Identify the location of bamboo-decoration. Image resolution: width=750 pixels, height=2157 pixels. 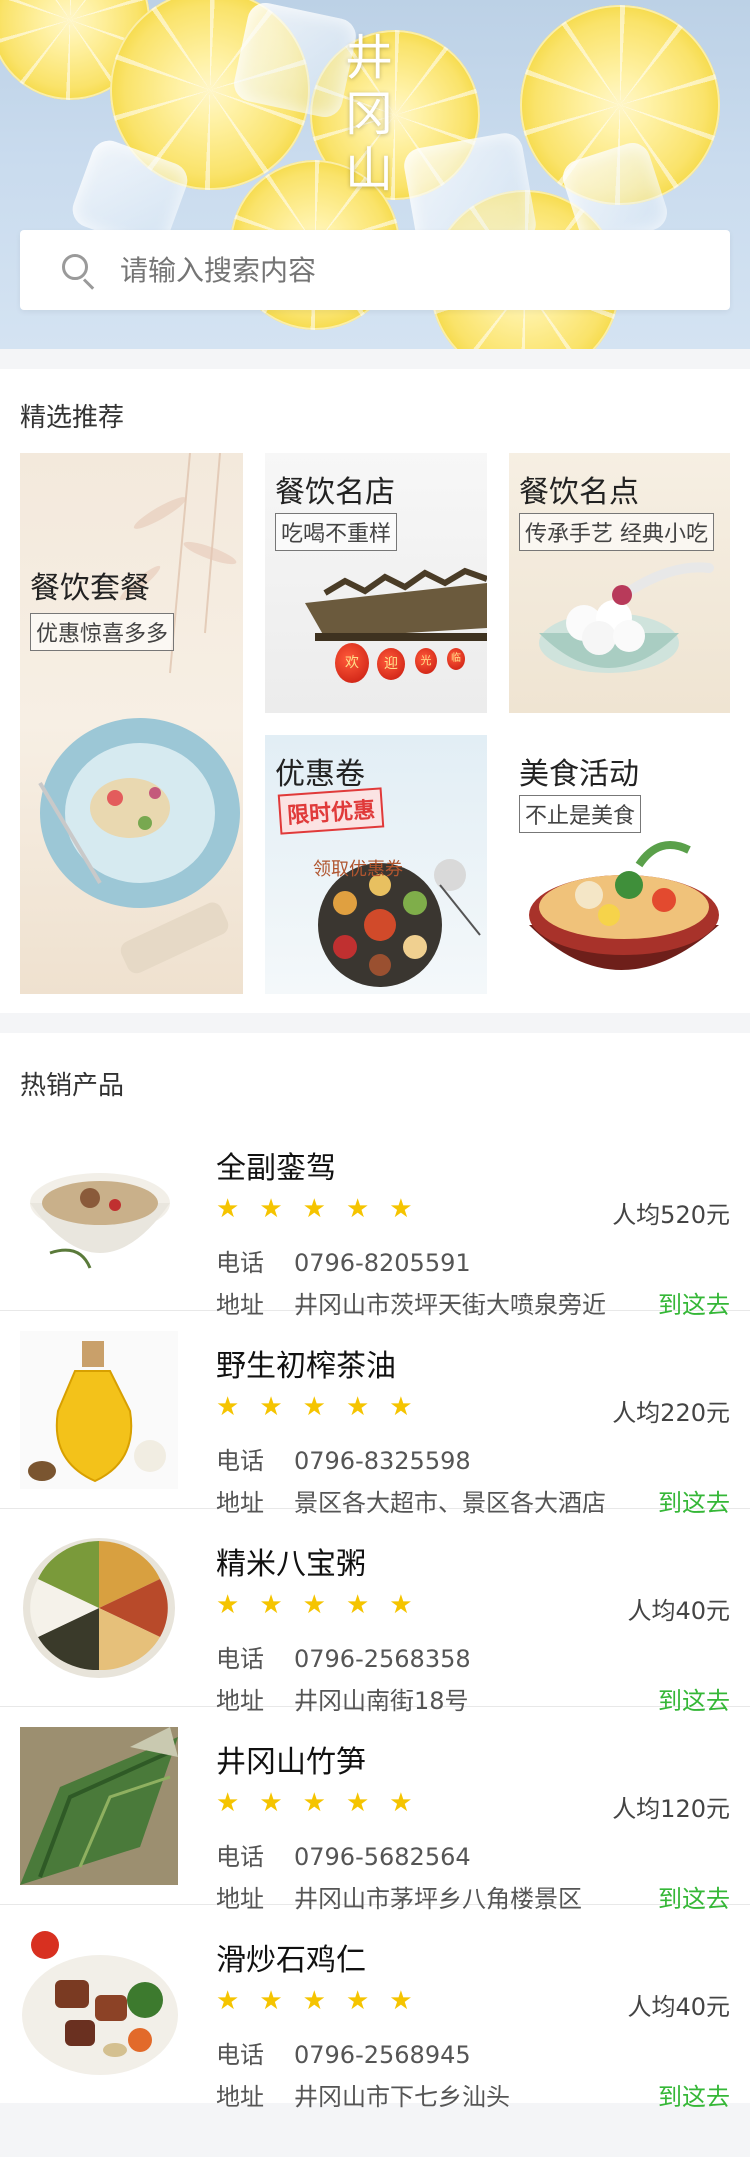
(139, 713).